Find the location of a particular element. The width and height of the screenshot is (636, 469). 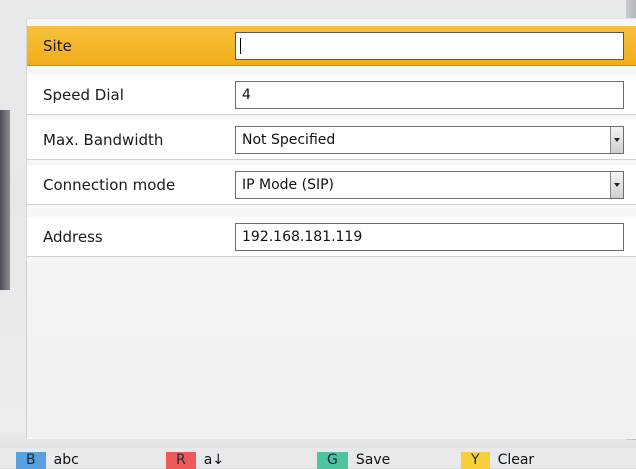

connection-mode-row: Connection mode IP Mode (SIP) is located at coordinates (331, 185).